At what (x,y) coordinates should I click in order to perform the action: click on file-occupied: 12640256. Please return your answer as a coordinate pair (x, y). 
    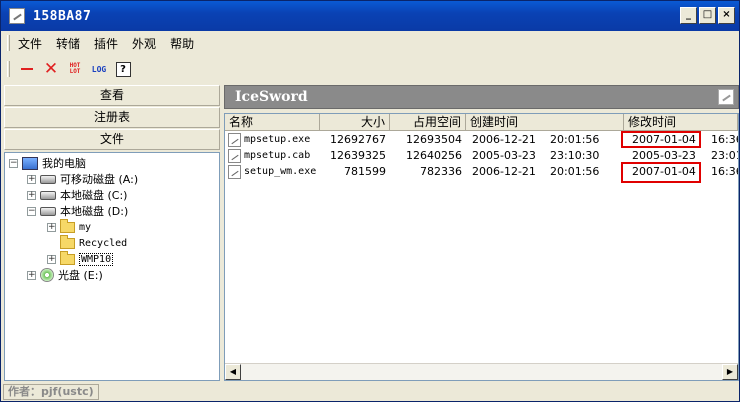
    Looking at the image, I should click on (434, 155).